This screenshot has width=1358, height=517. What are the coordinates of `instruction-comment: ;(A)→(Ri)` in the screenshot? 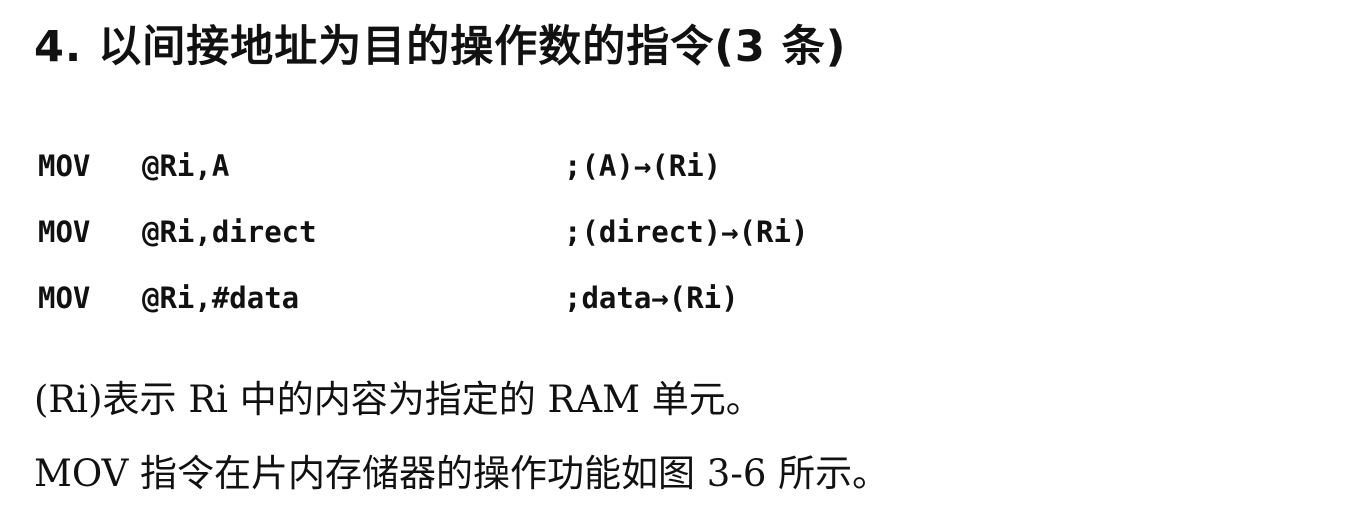 It's located at (643, 166).